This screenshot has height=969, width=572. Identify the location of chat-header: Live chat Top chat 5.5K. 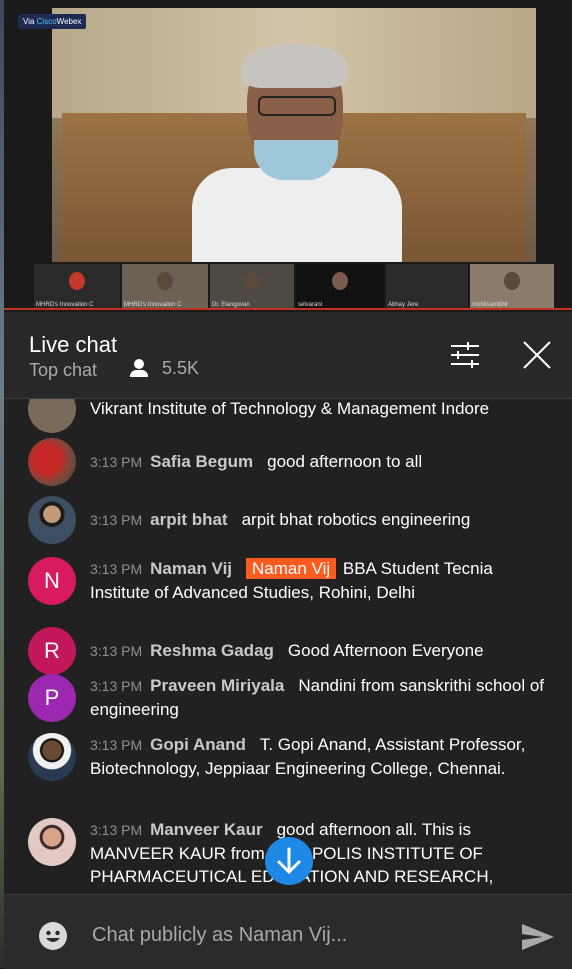
(288, 355).